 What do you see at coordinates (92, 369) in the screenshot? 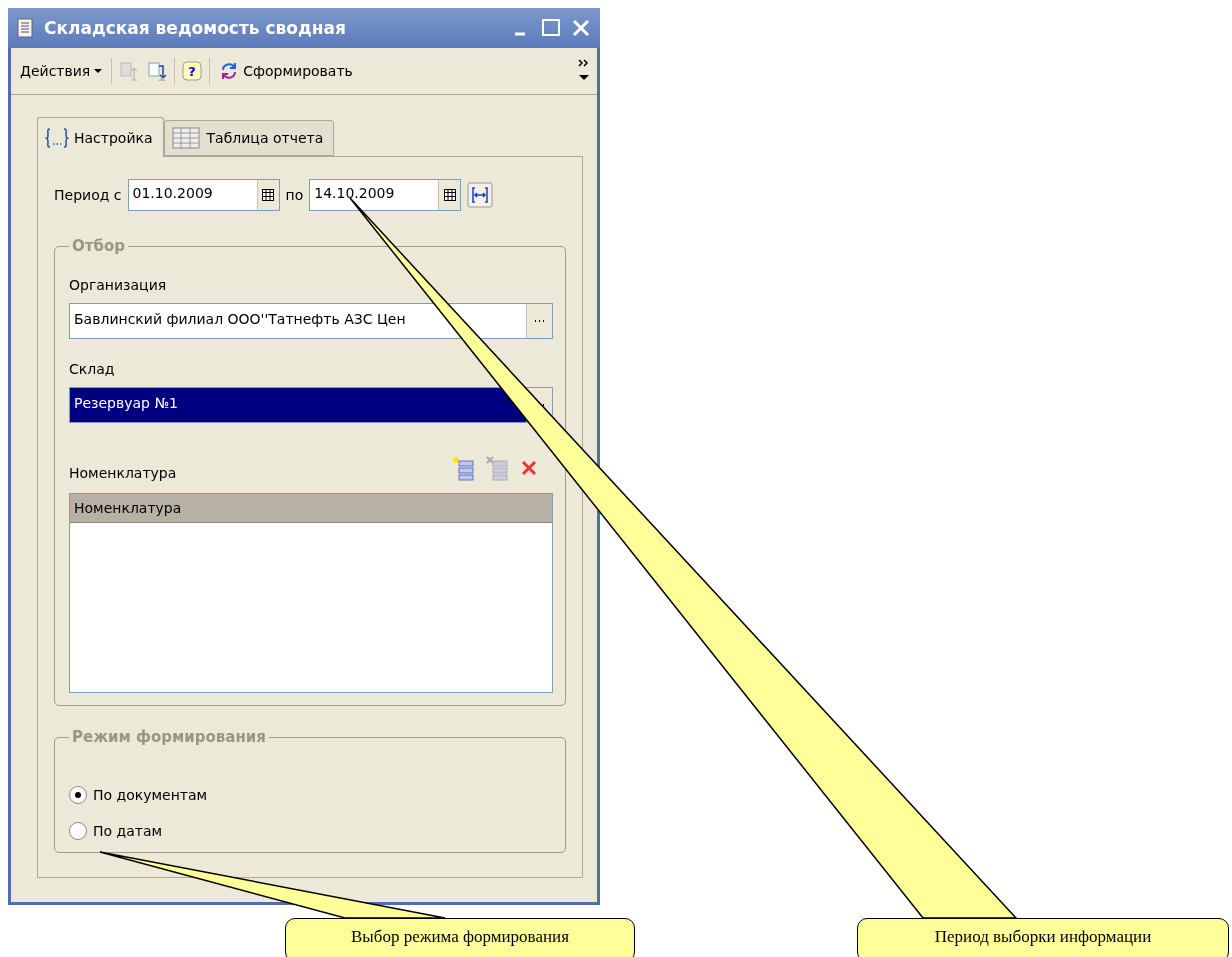
I see `field-label: Склад` at bounding box center [92, 369].